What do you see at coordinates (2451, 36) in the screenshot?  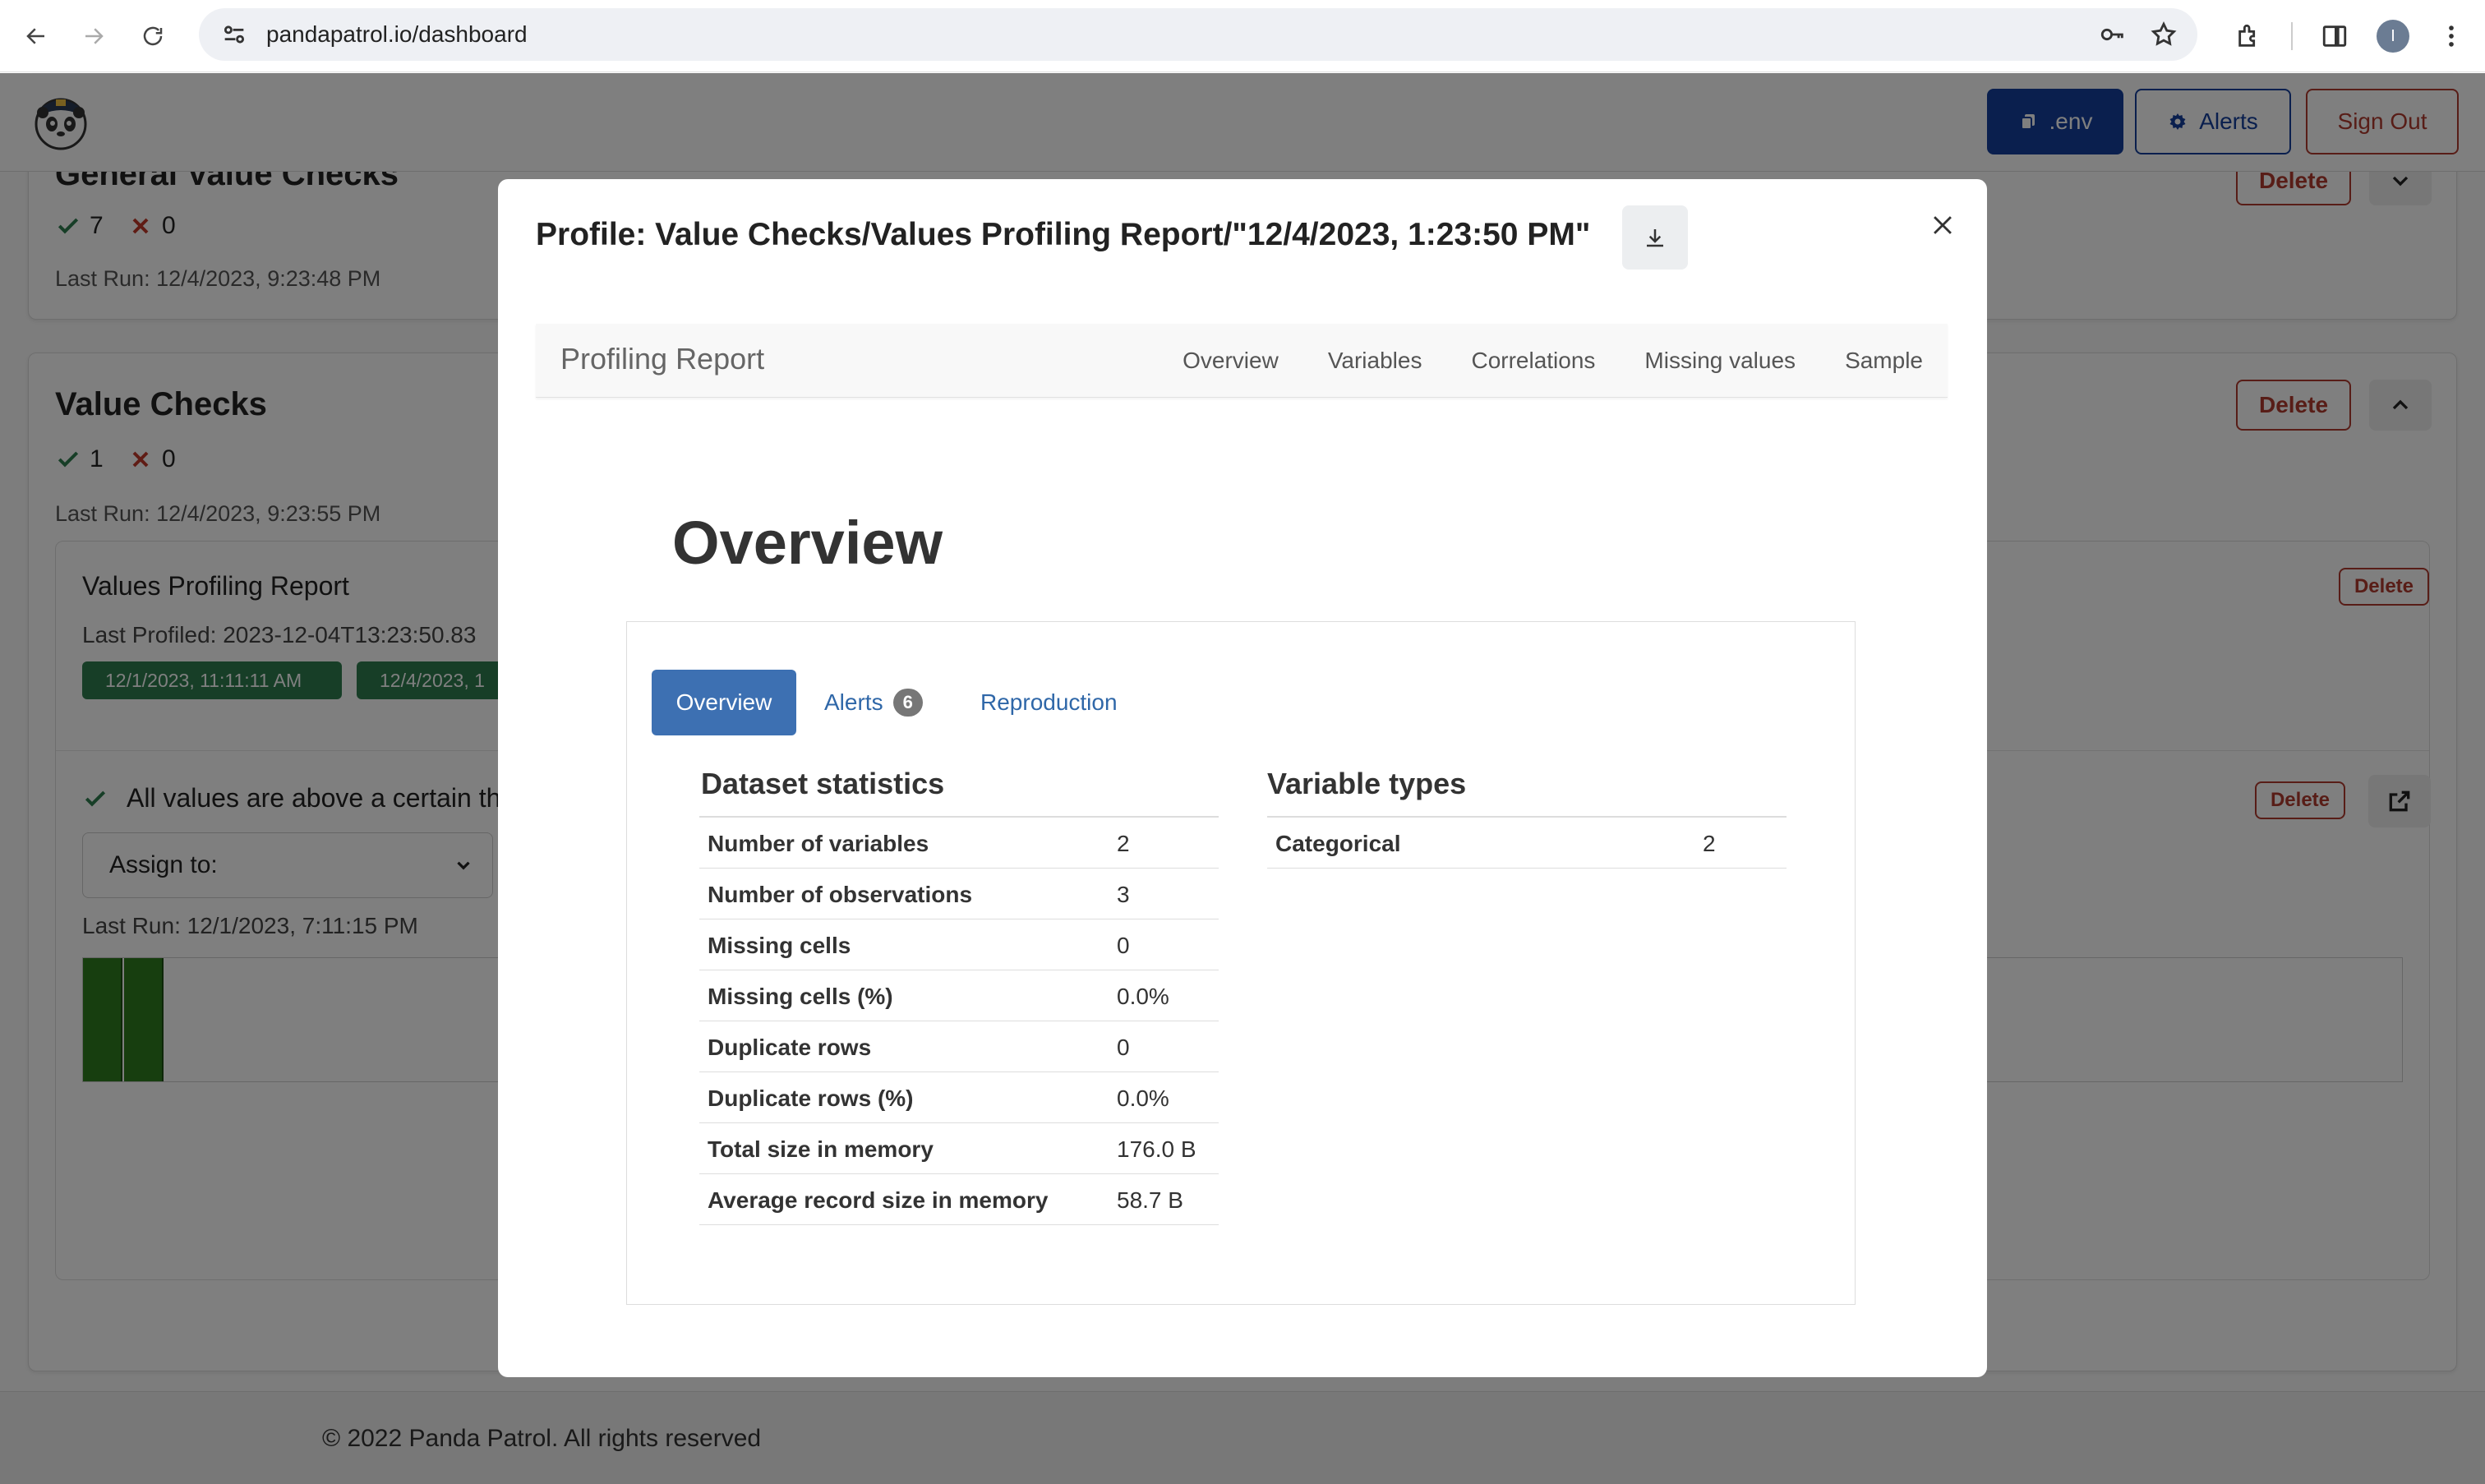 I see `more-vertical-icon` at bounding box center [2451, 36].